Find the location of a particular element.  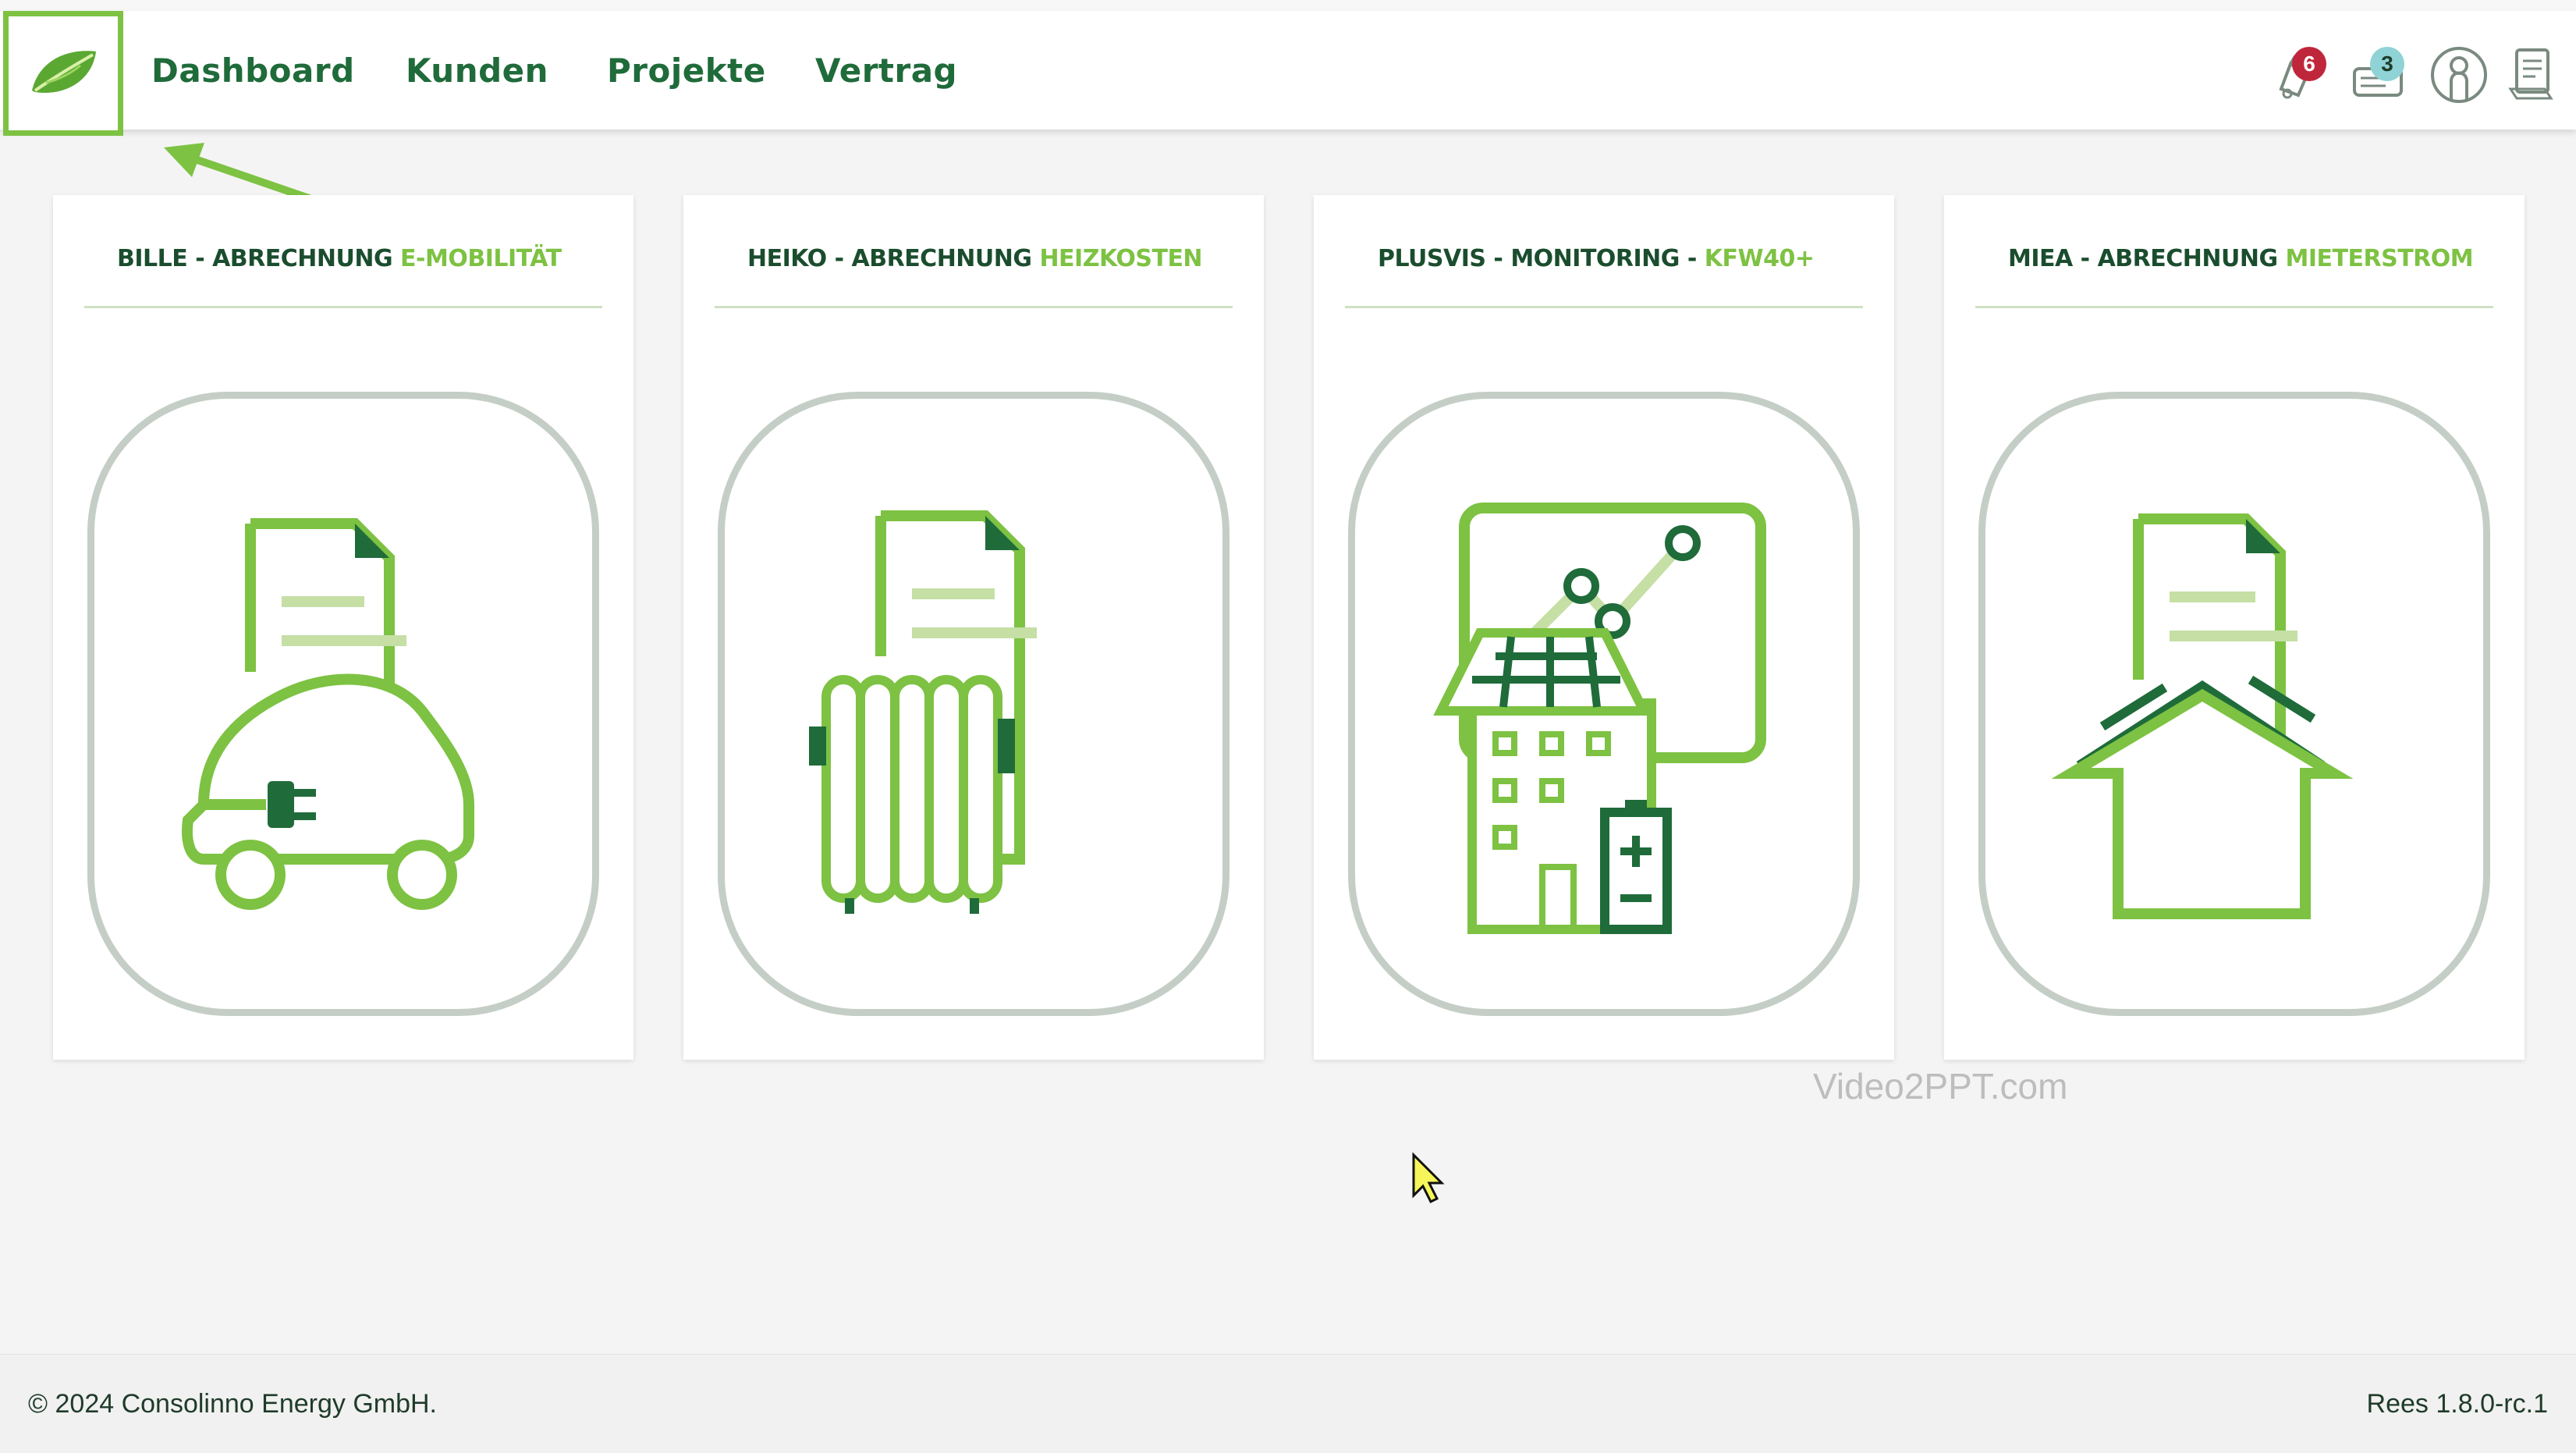

card-heiko-heizkosten: HEIKO - ABRECHNUNG HEIZKOSTEN is located at coordinates (973, 627).